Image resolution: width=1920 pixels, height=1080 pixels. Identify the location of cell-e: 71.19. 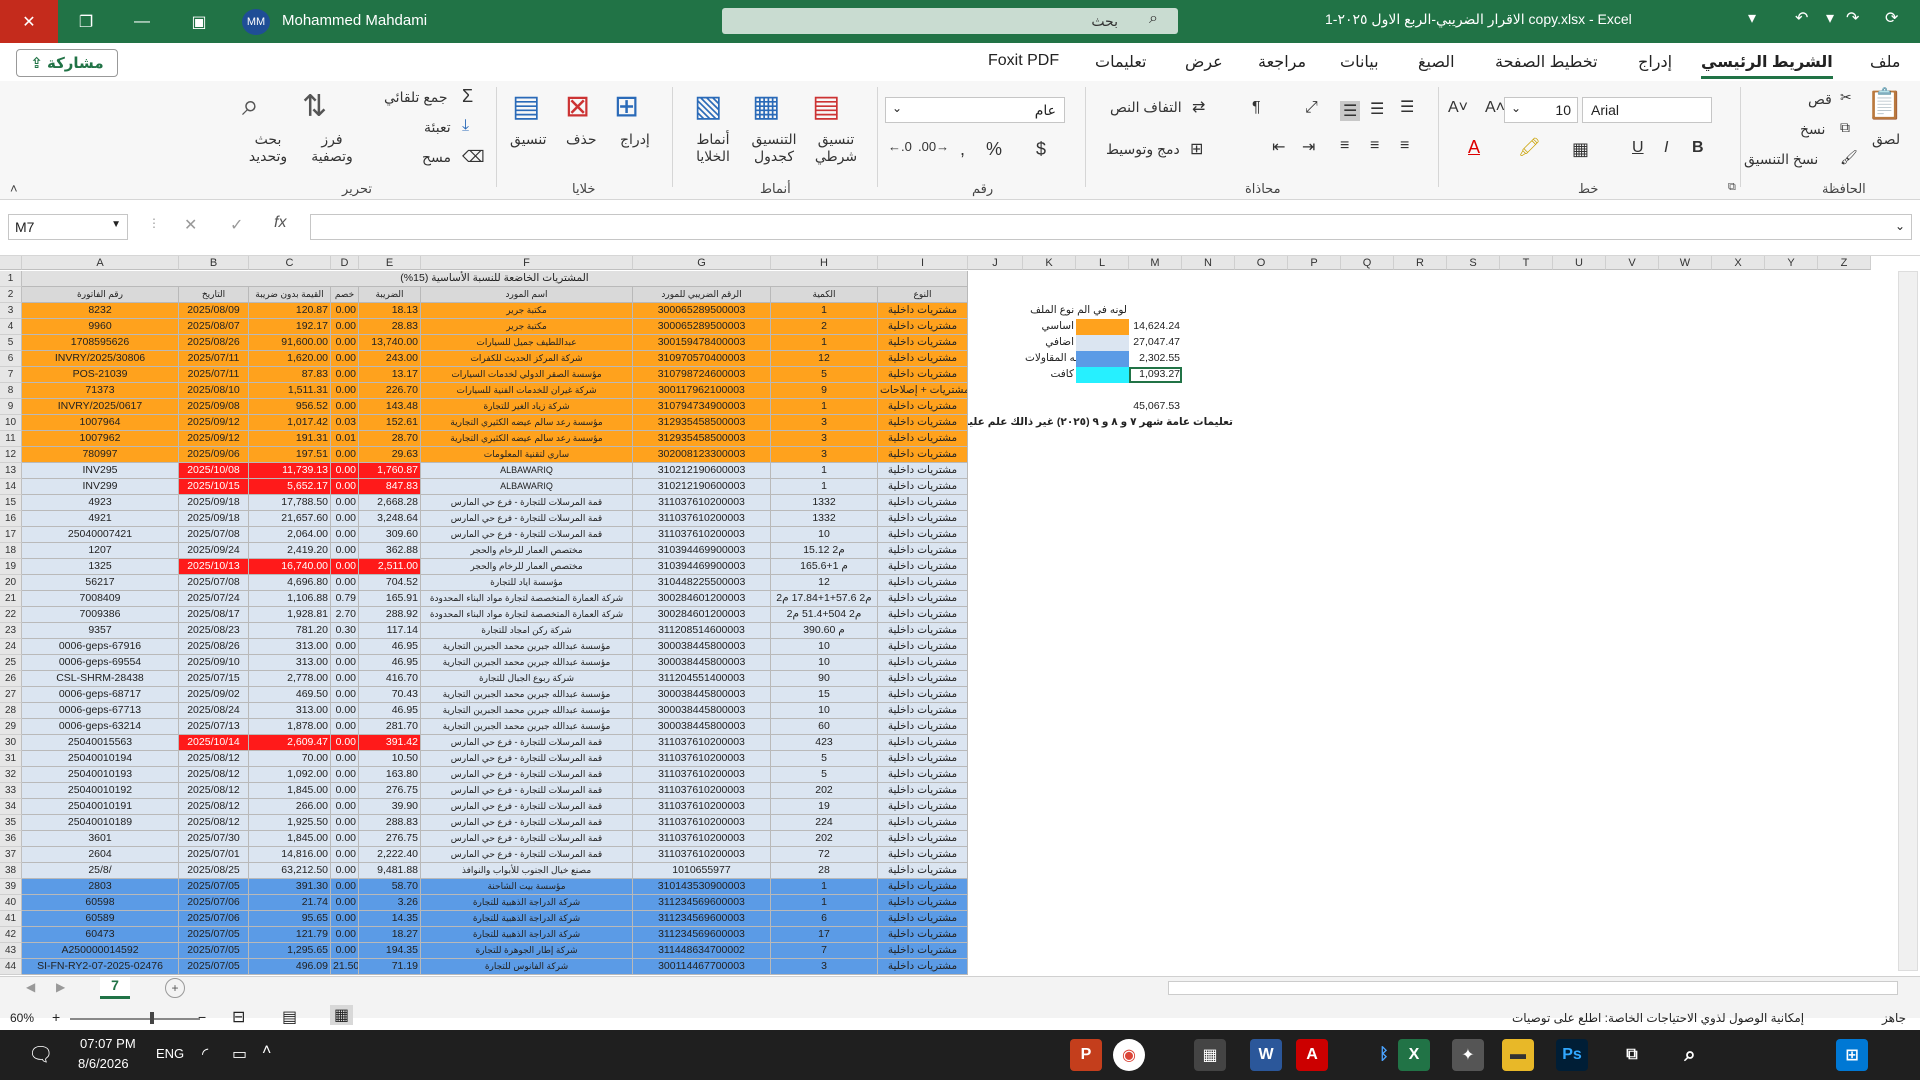
(390, 967).